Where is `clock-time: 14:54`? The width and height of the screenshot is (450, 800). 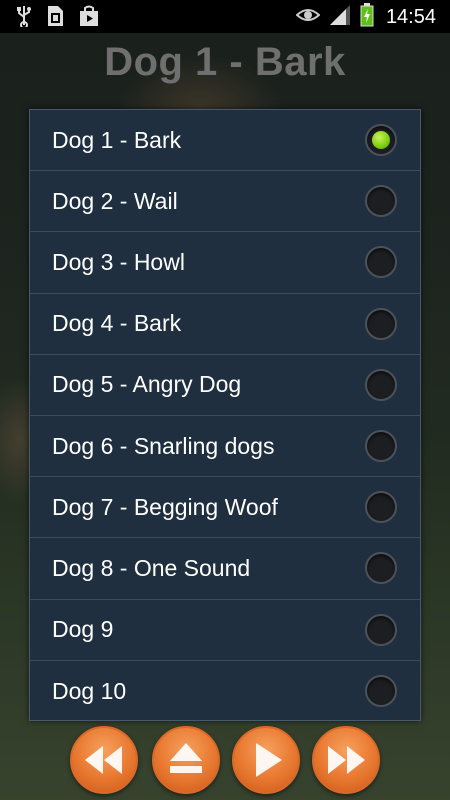 clock-time: 14:54 is located at coordinates (410, 16).